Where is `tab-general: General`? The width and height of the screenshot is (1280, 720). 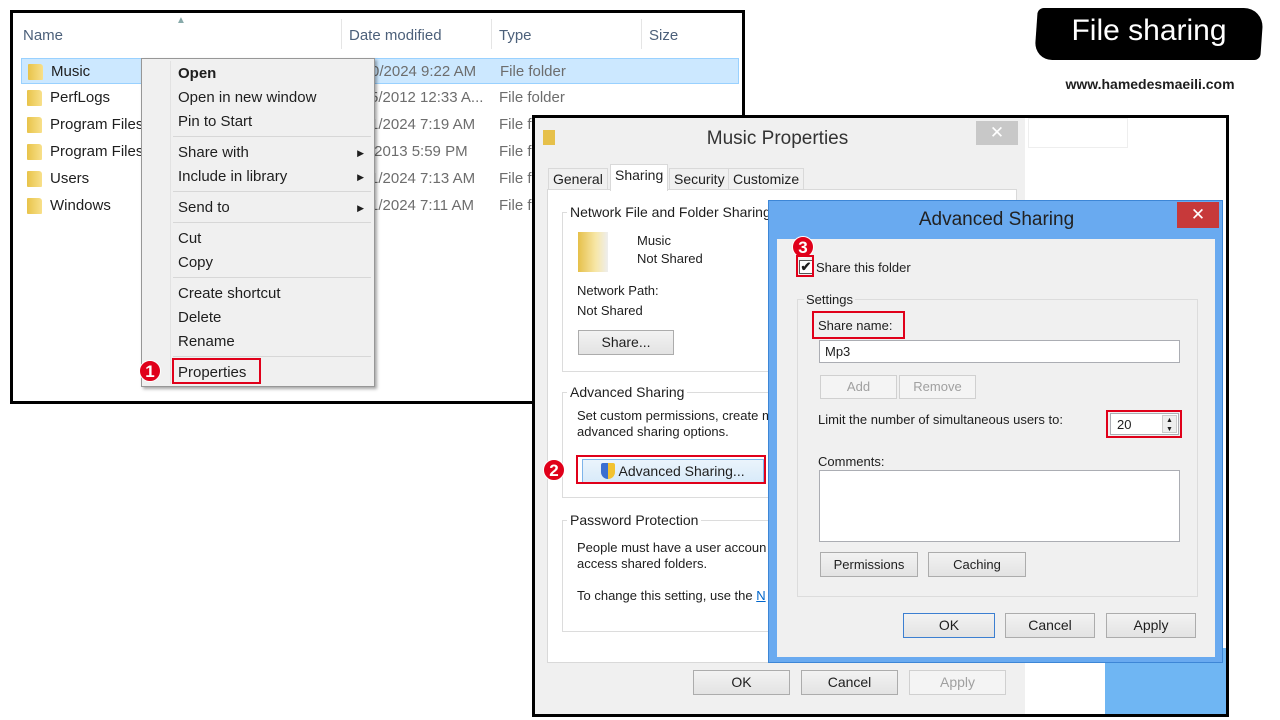
tab-general: General is located at coordinates (578, 179).